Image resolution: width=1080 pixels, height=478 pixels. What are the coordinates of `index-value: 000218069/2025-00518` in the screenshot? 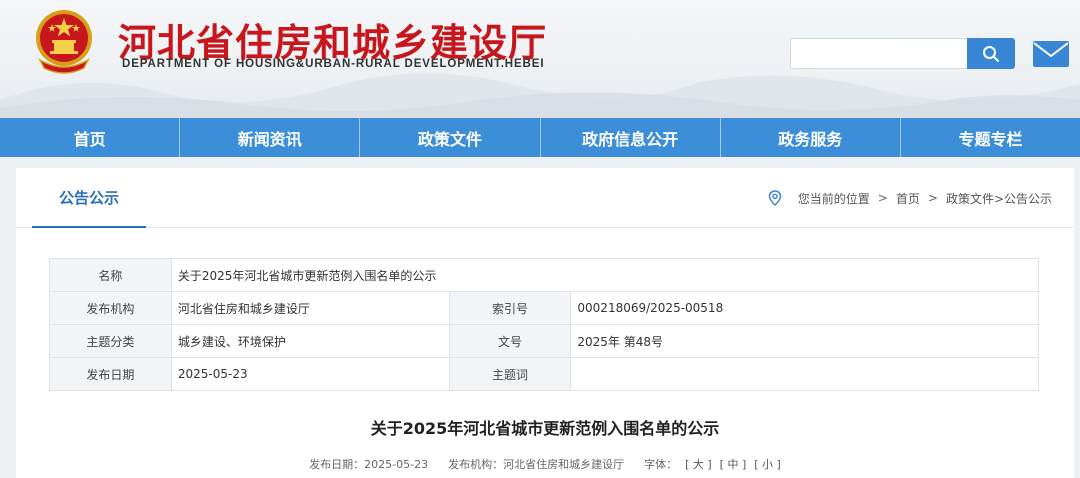 It's located at (804, 308).